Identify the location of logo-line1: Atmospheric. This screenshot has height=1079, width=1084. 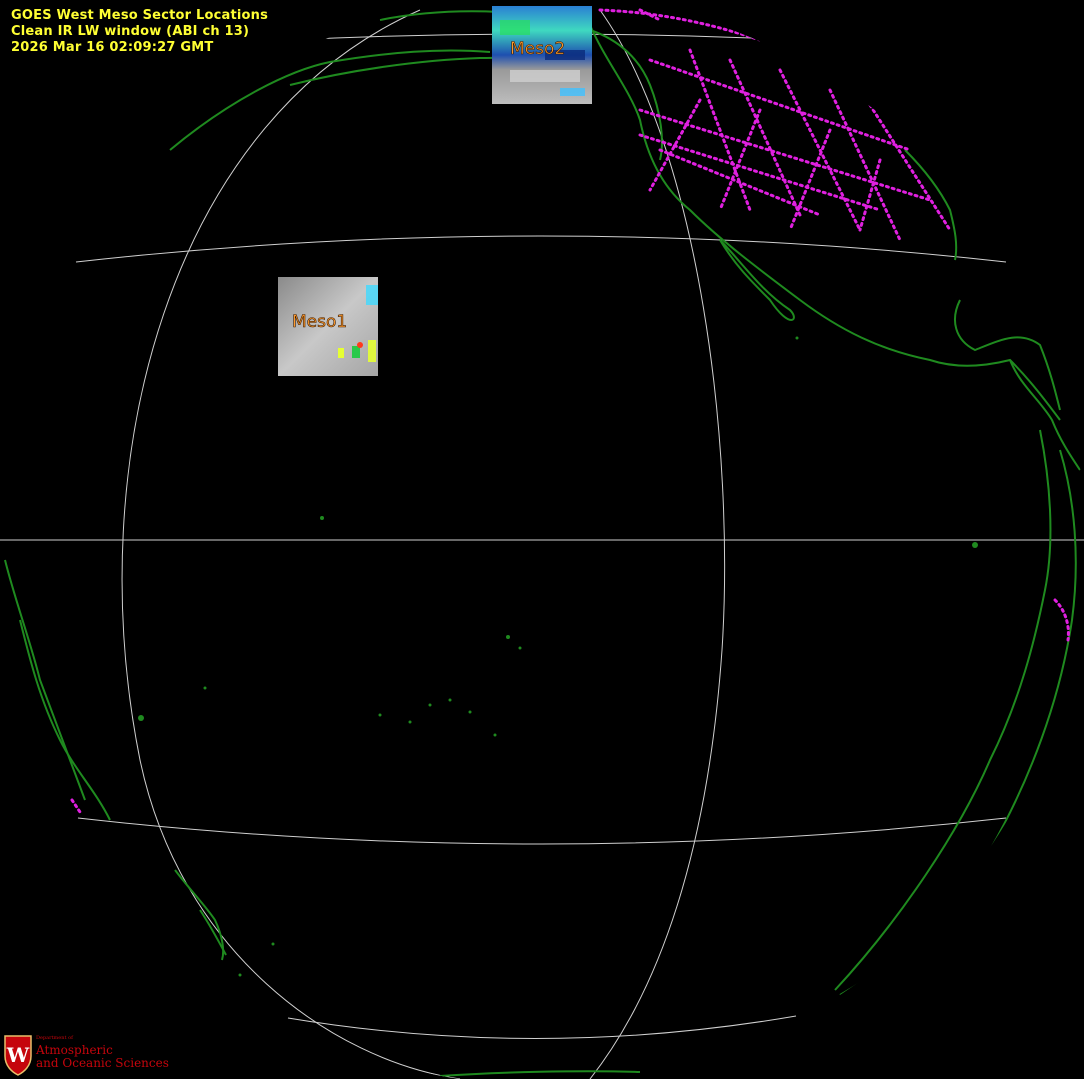
(74, 1050).